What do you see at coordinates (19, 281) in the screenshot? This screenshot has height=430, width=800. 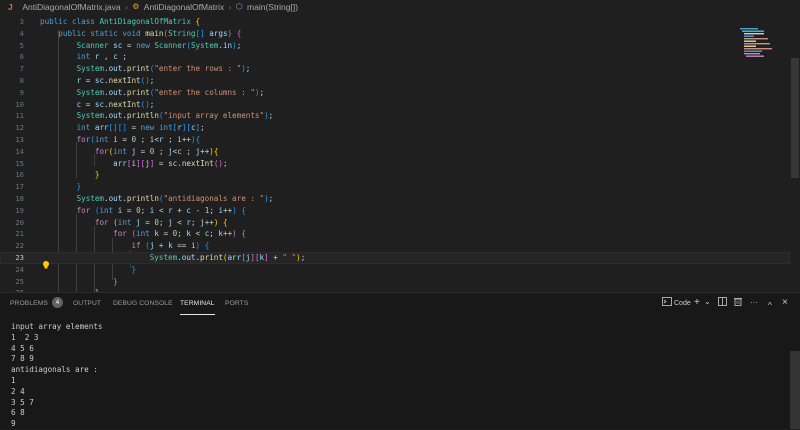 I see `line-number: 25` at bounding box center [19, 281].